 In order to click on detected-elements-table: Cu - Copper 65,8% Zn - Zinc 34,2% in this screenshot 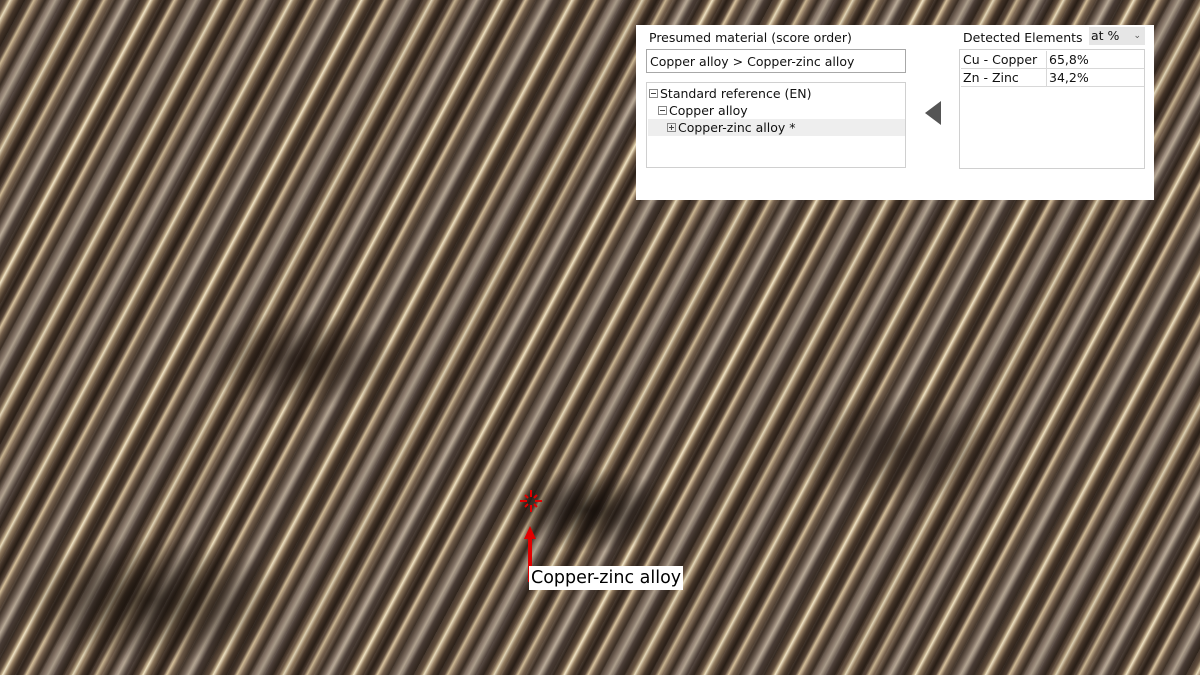, I will do `click(1052, 109)`.